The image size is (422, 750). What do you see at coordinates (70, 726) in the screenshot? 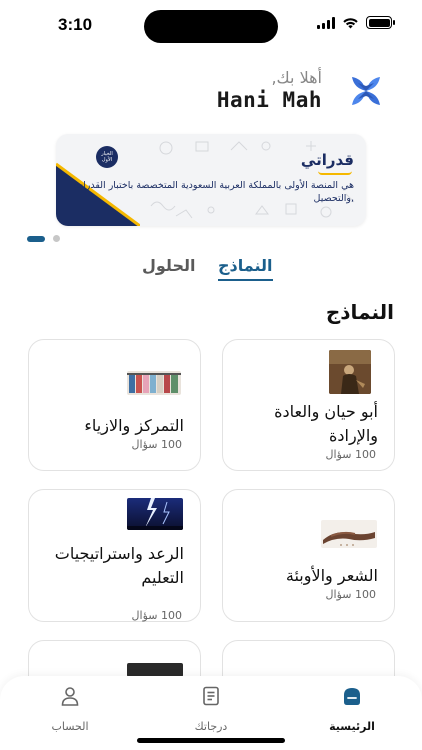
I see `nav-label-account: الحساب` at bounding box center [70, 726].